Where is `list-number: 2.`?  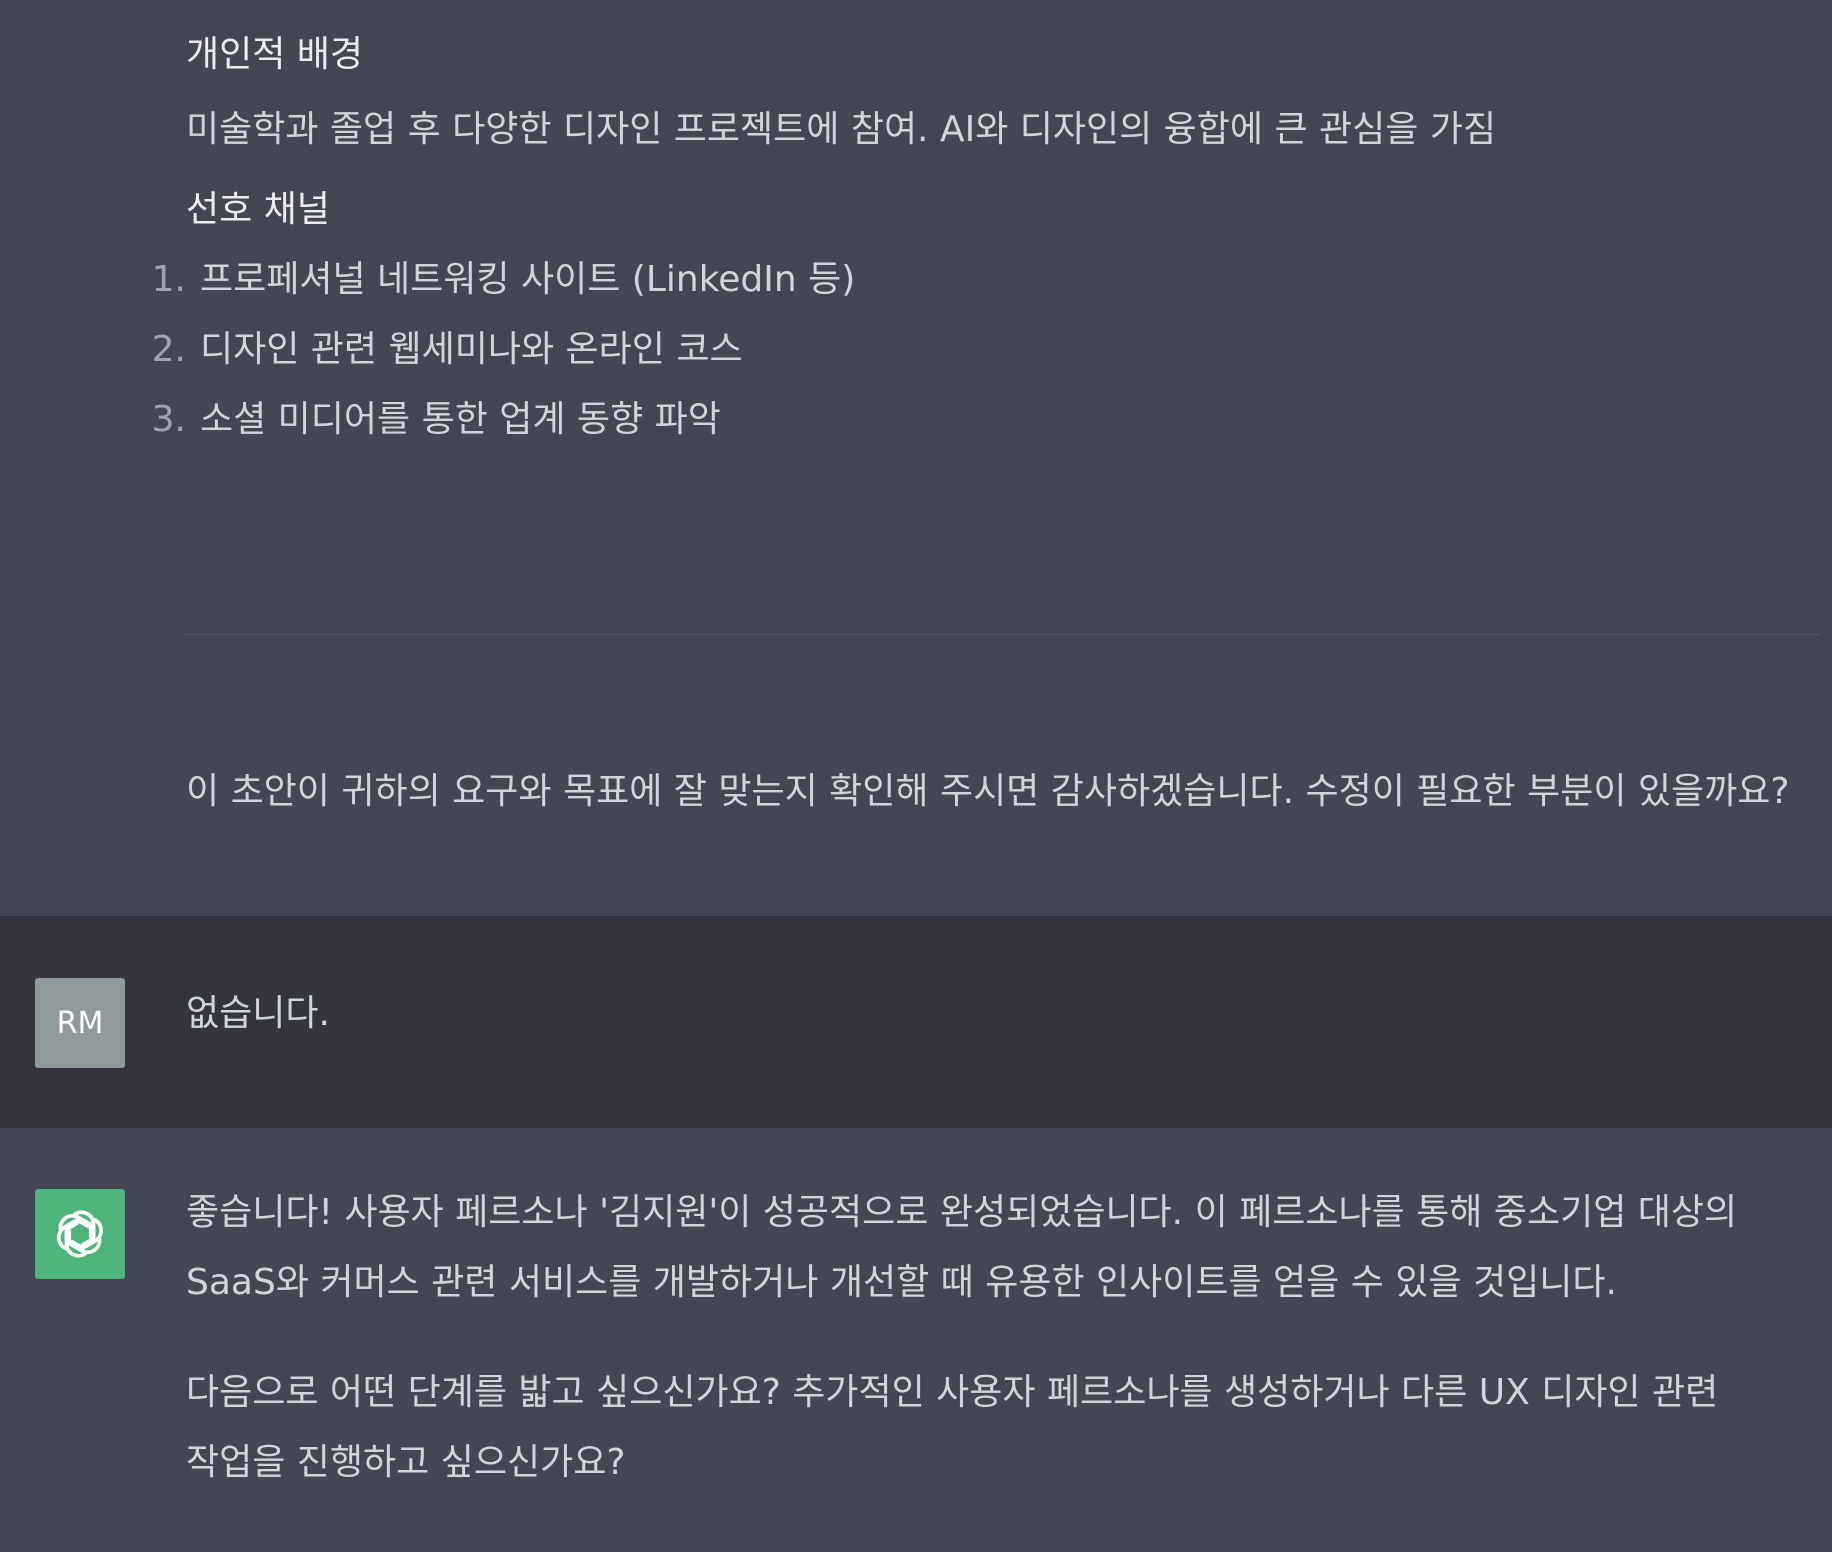
list-number: 2. is located at coordinates (168, 349).